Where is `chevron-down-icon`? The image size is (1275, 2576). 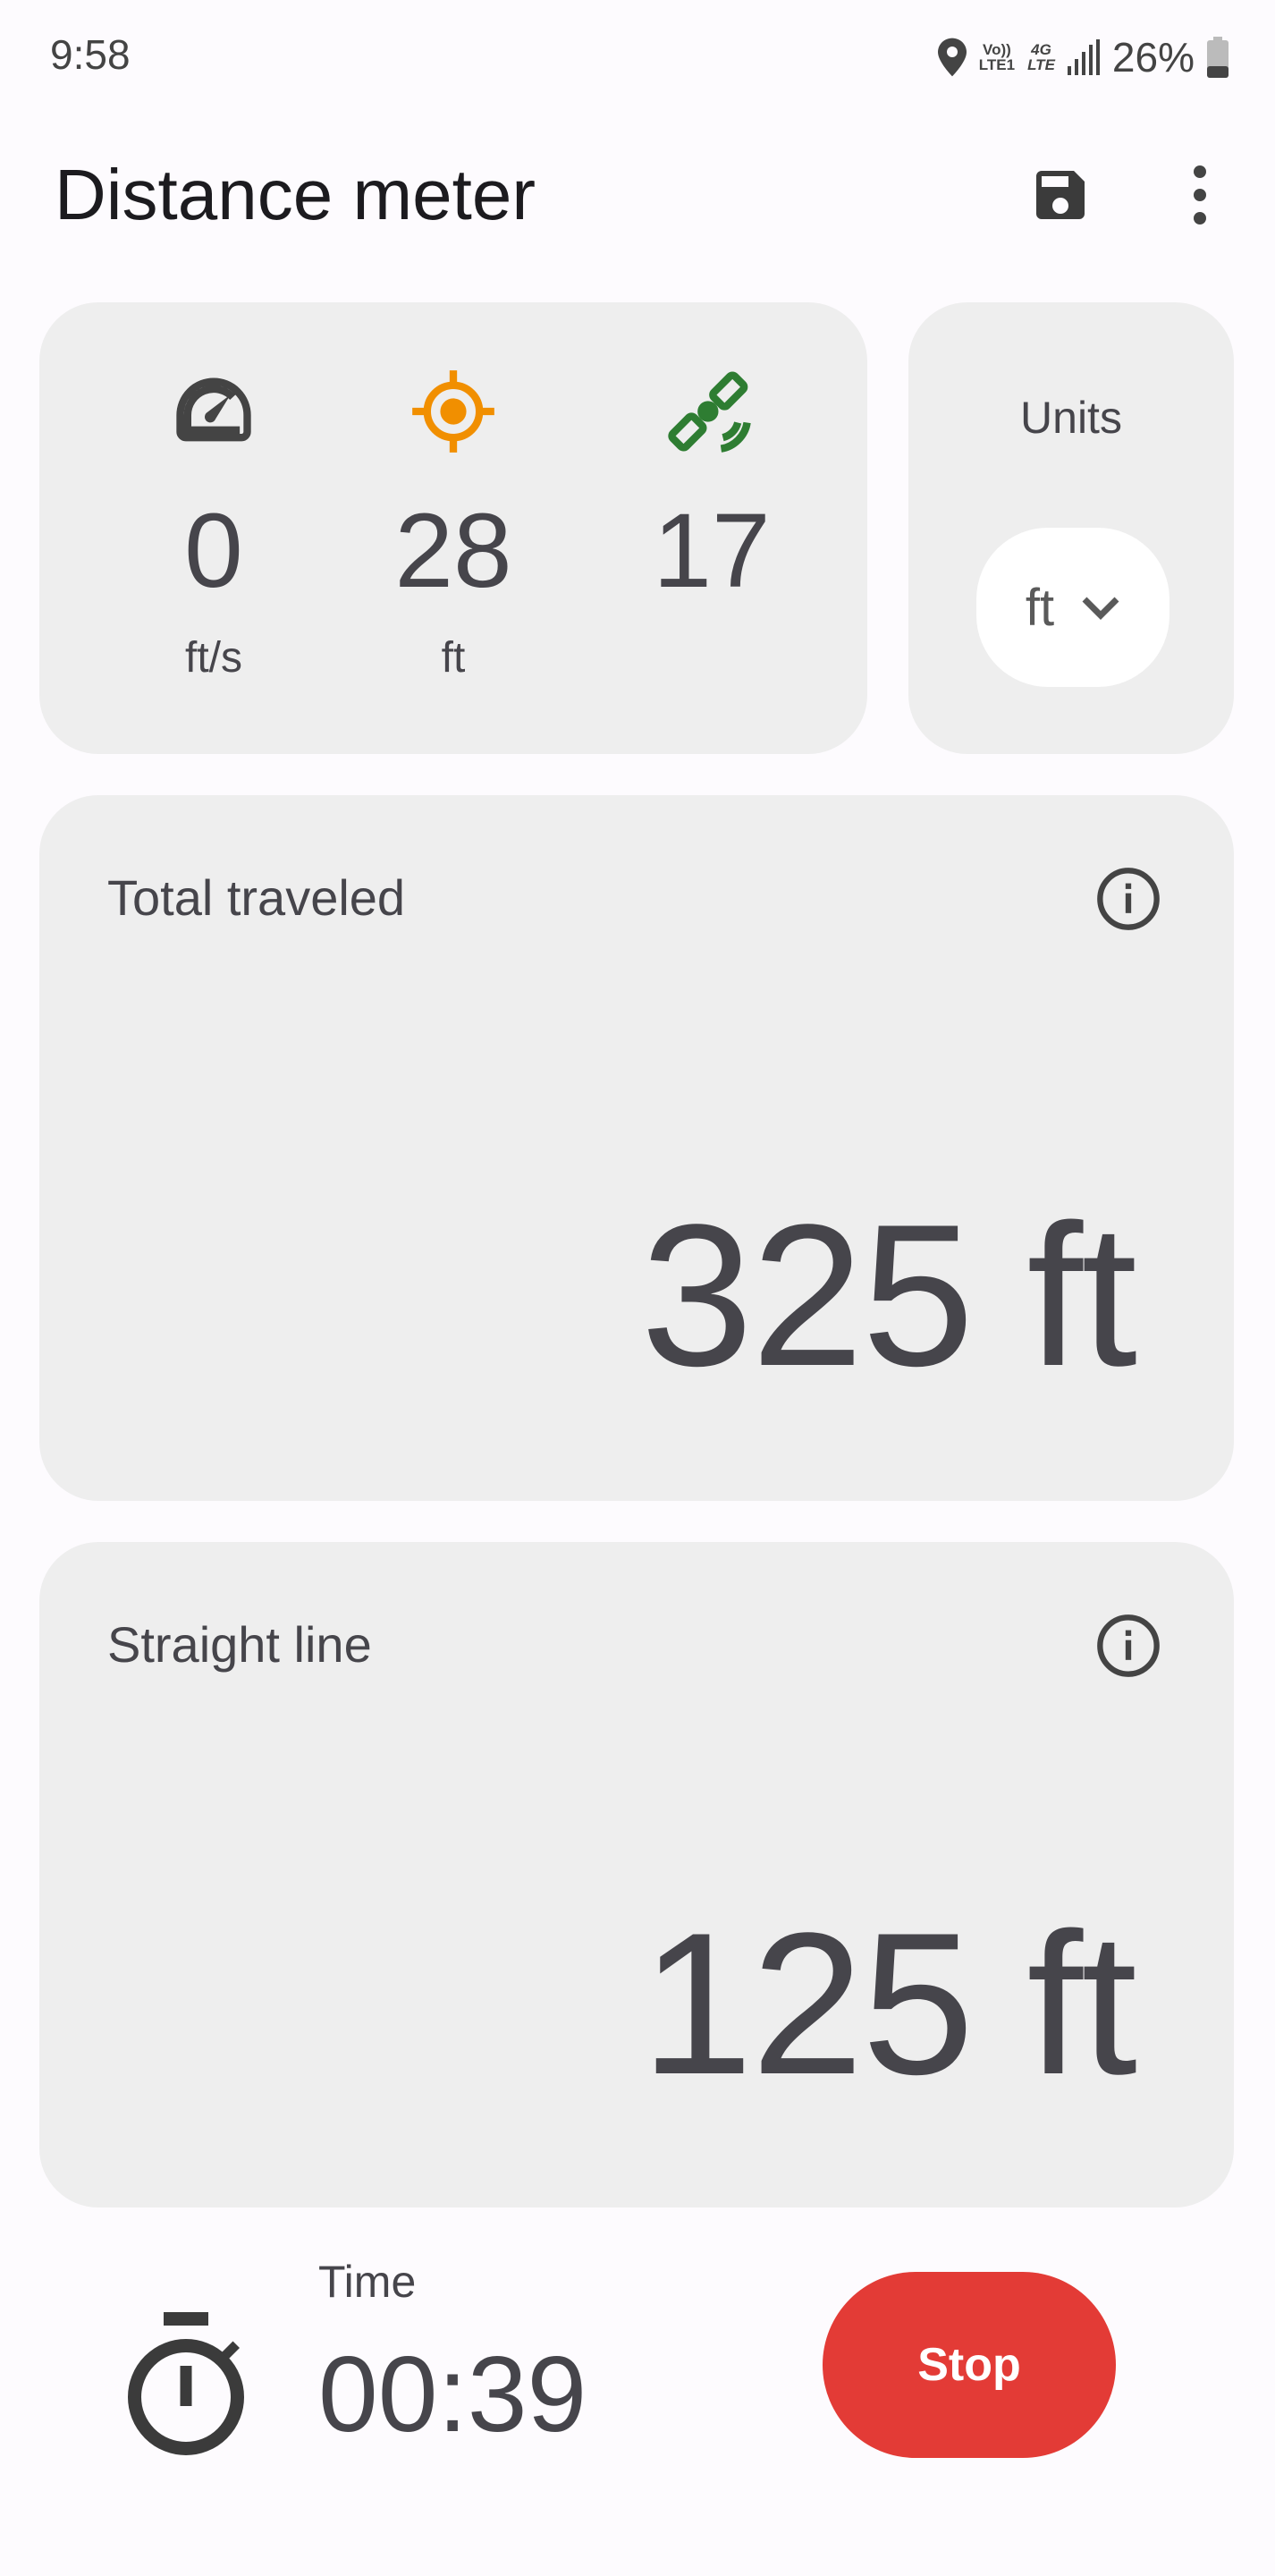 chevron-down-icon is located at coordinates (1100, 608).